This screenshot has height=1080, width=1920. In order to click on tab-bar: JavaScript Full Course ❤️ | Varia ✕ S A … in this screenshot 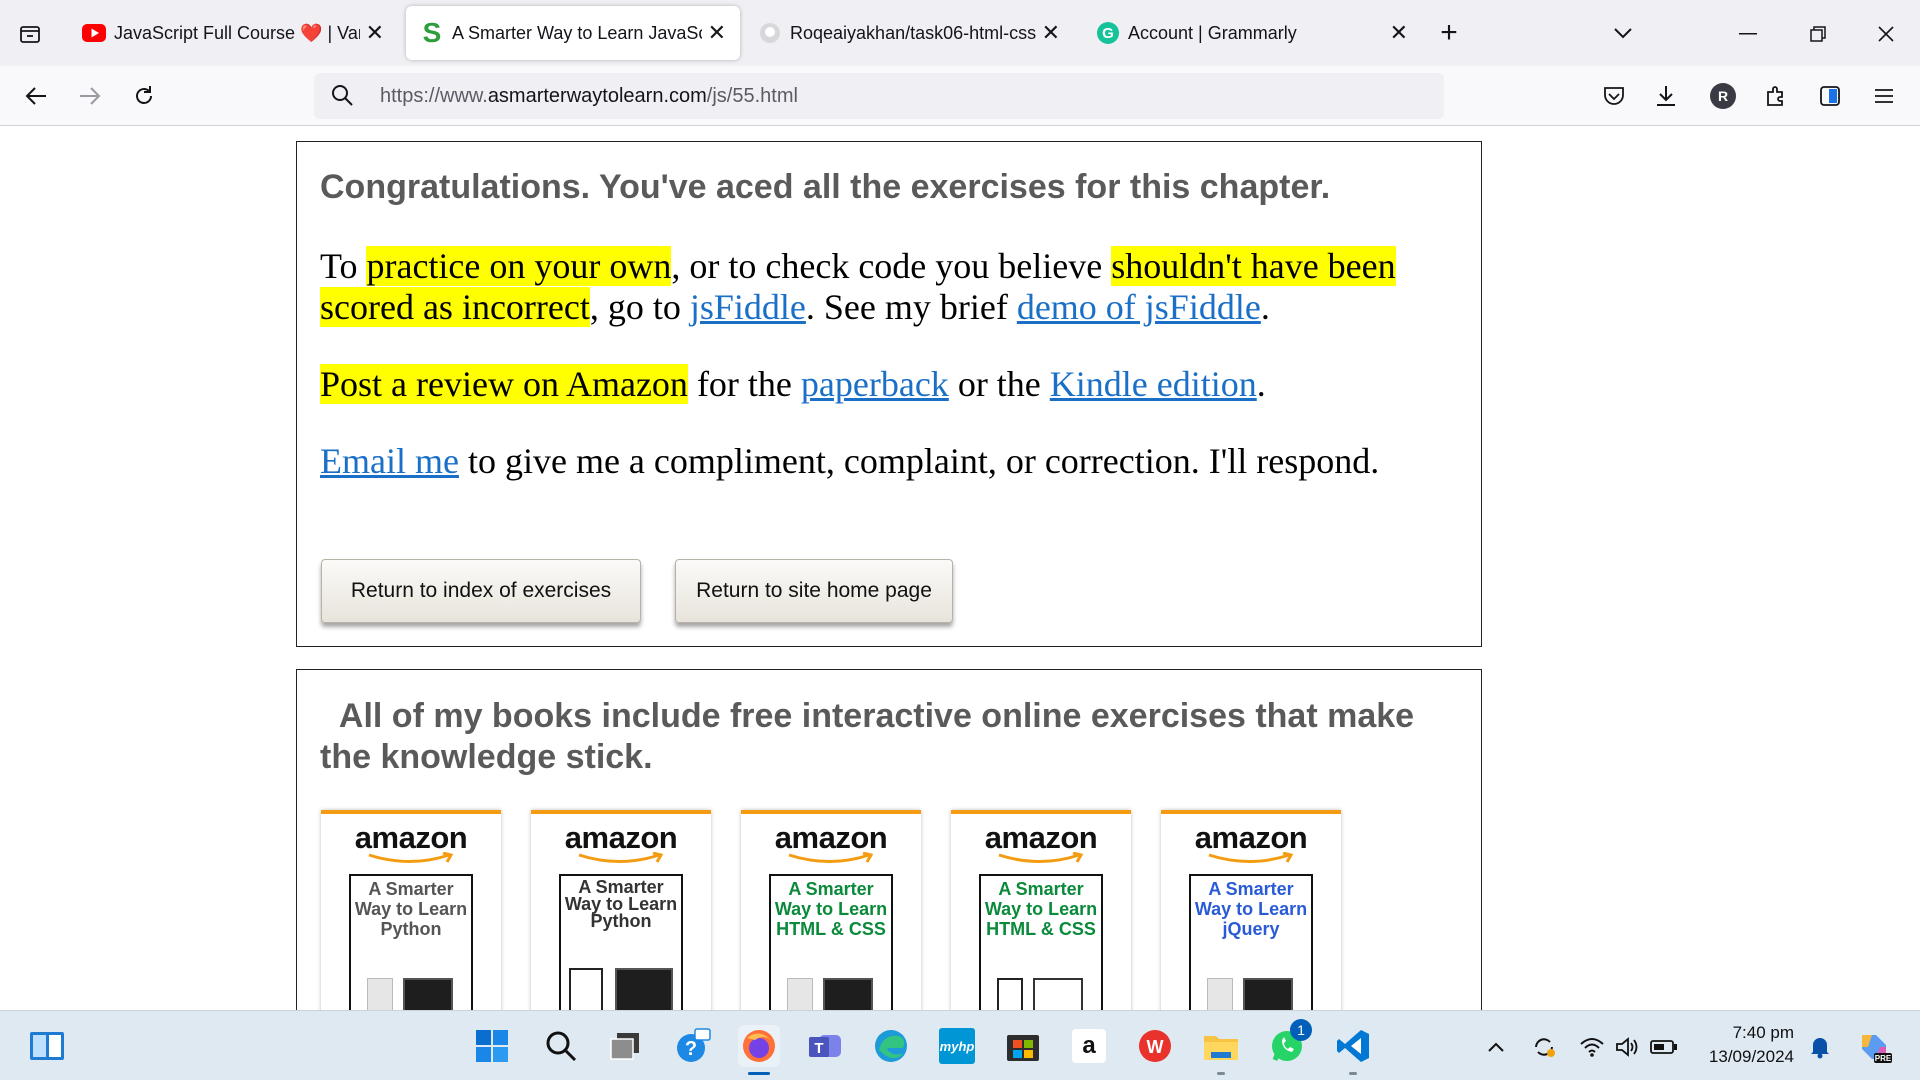, I will do `click(960, 33)`.